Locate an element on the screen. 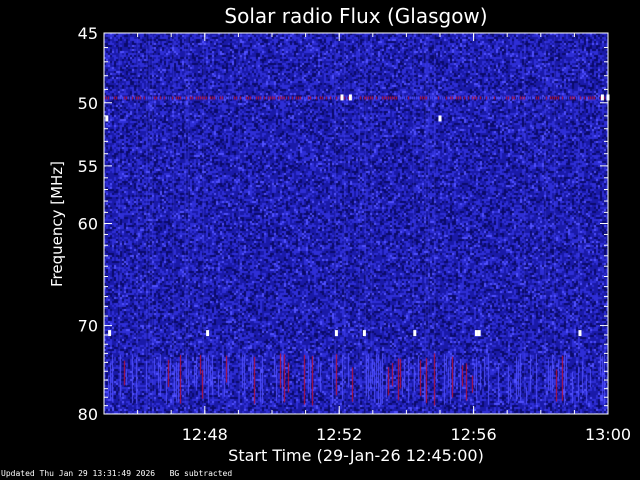 The image size is (640, 480). x-tick-label: 12:52 is located at coordinates (339, 434).